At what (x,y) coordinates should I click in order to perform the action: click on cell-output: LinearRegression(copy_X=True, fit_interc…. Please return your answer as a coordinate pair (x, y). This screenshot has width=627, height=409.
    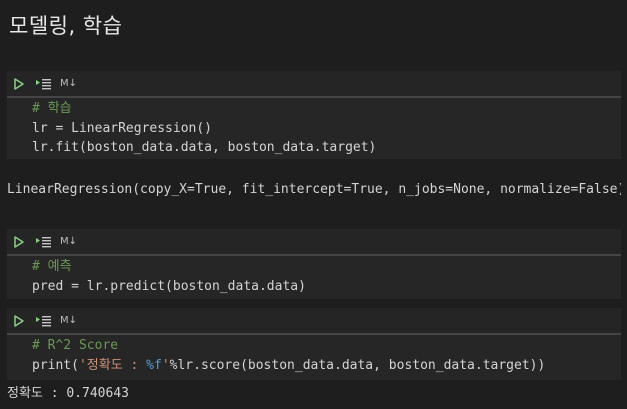
    Looking at the image, I should click on (316, 189).